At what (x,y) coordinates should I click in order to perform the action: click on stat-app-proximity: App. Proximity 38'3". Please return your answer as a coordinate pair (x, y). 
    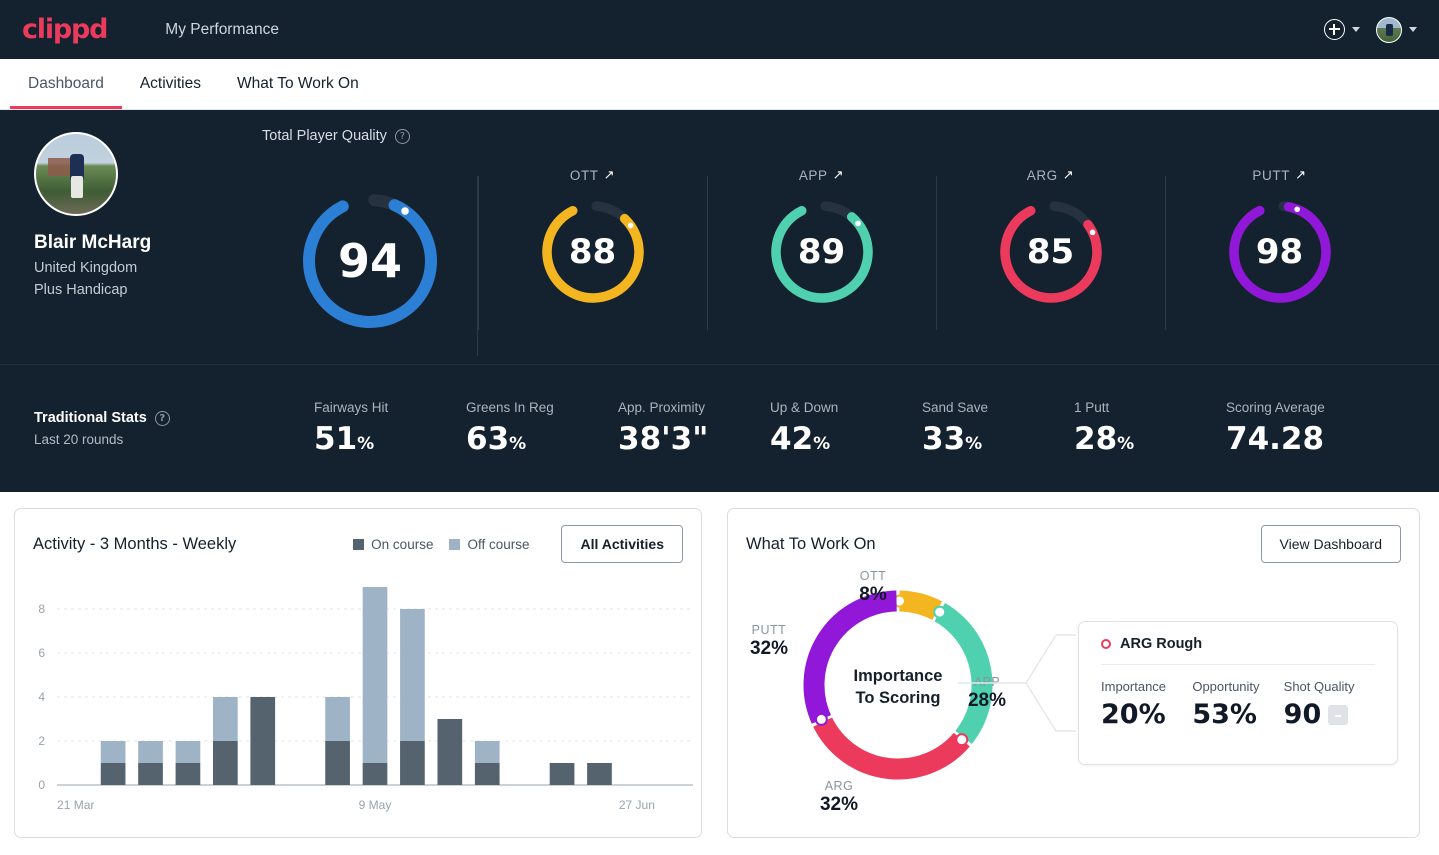
    Looking at the image, I should click on (694, 428).